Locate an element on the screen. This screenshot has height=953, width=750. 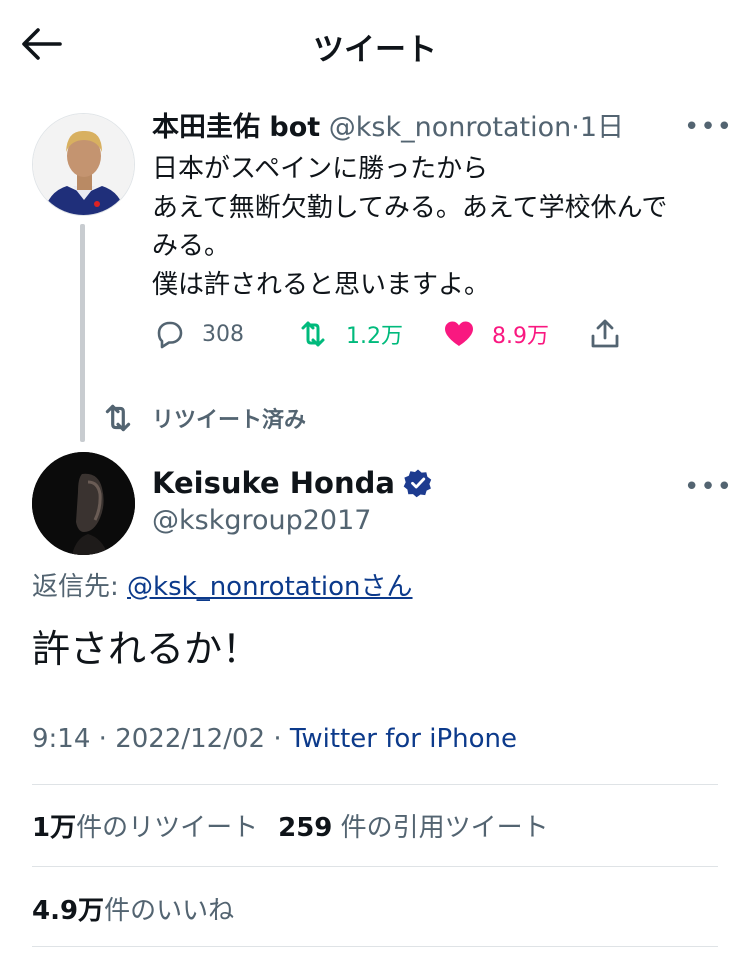
bot-handle: @ksk_nonrotation is located at coordinates (450, 127).